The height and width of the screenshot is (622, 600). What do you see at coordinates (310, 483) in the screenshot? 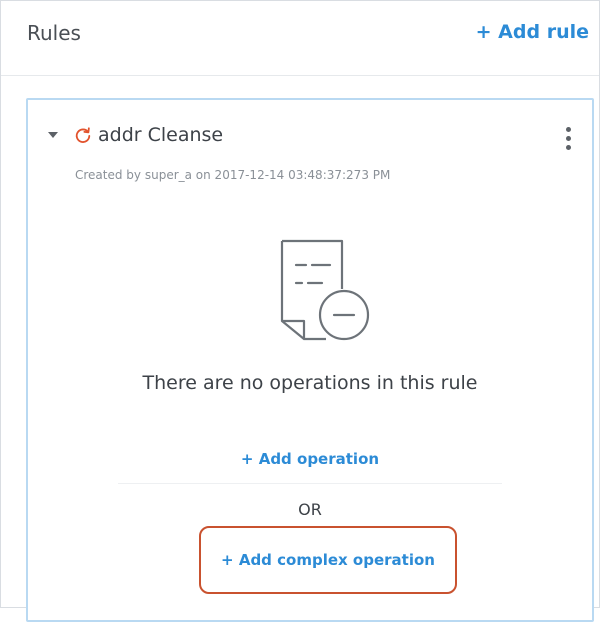
I see `divider` at bounding box center [310, 483].